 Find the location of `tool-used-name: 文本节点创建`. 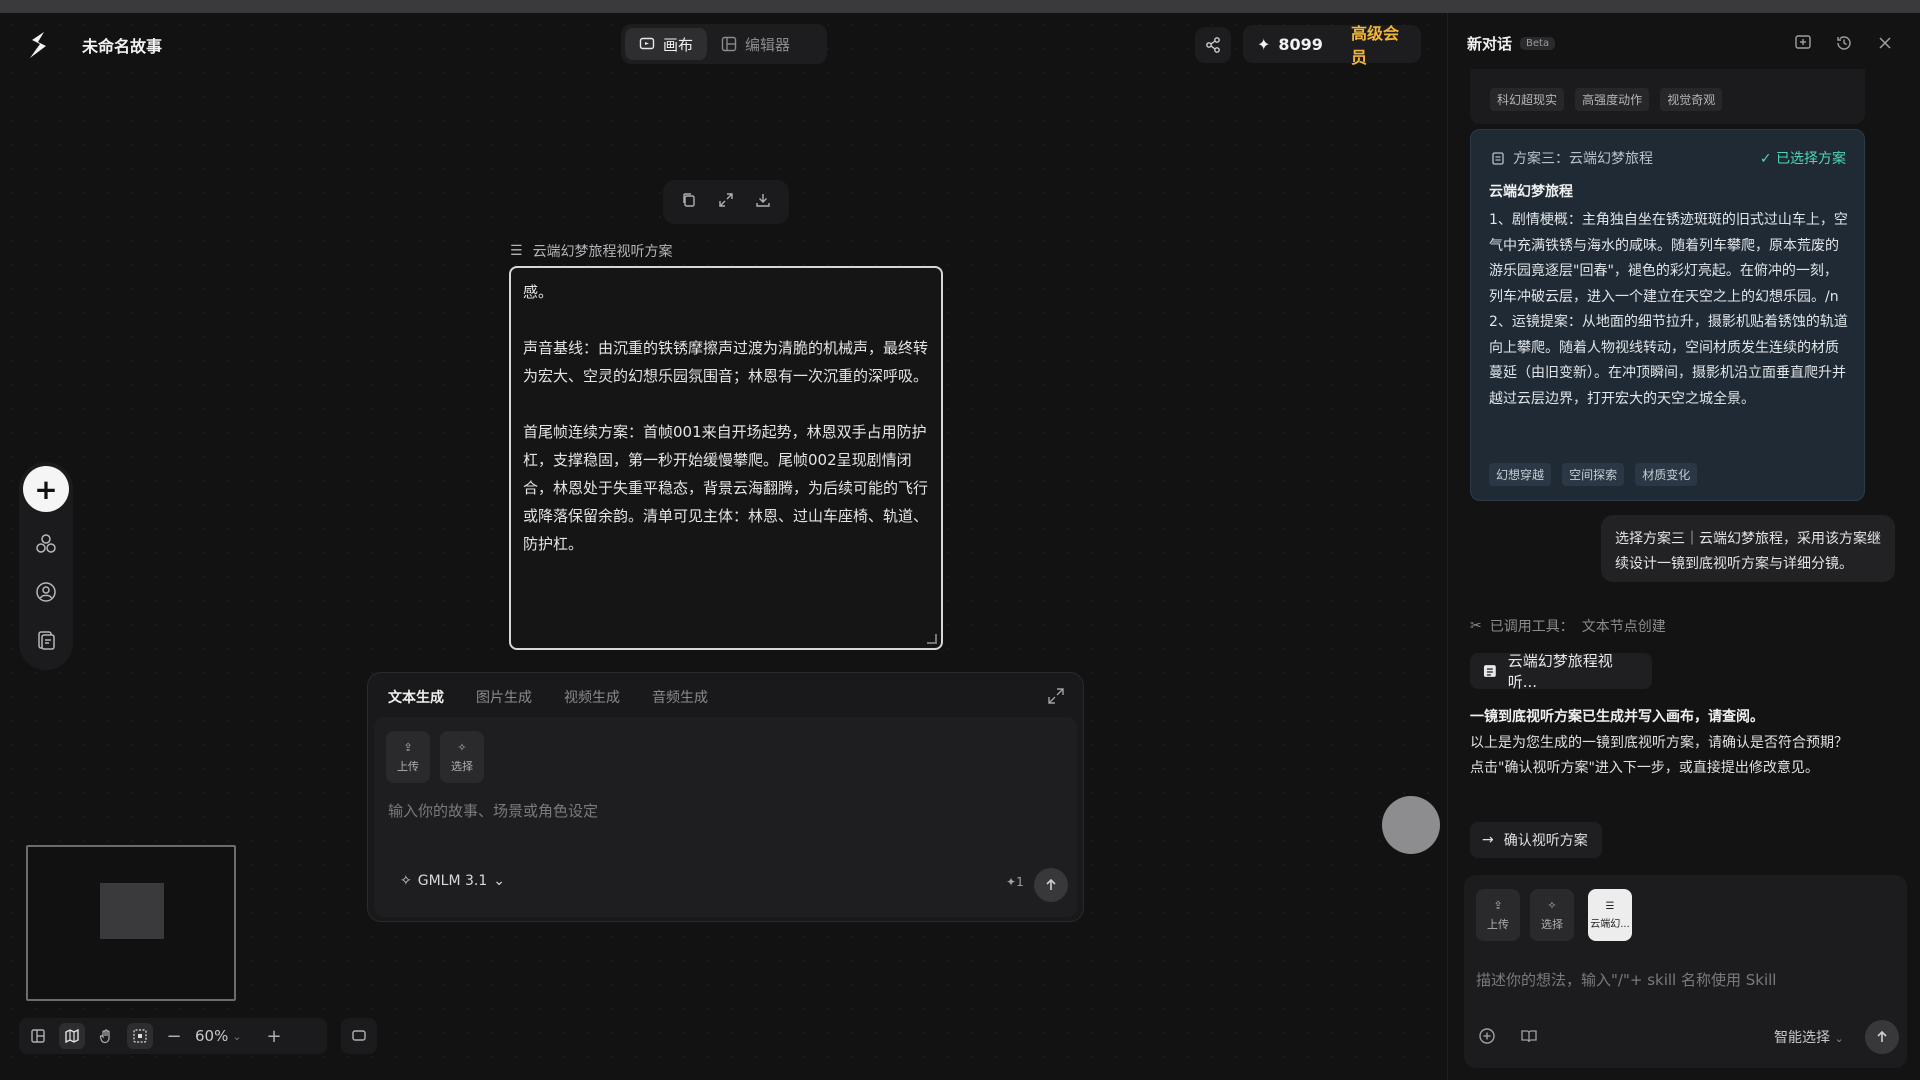

tool-used-name: 文本节点创建 is located at coordinates (1623, 627).